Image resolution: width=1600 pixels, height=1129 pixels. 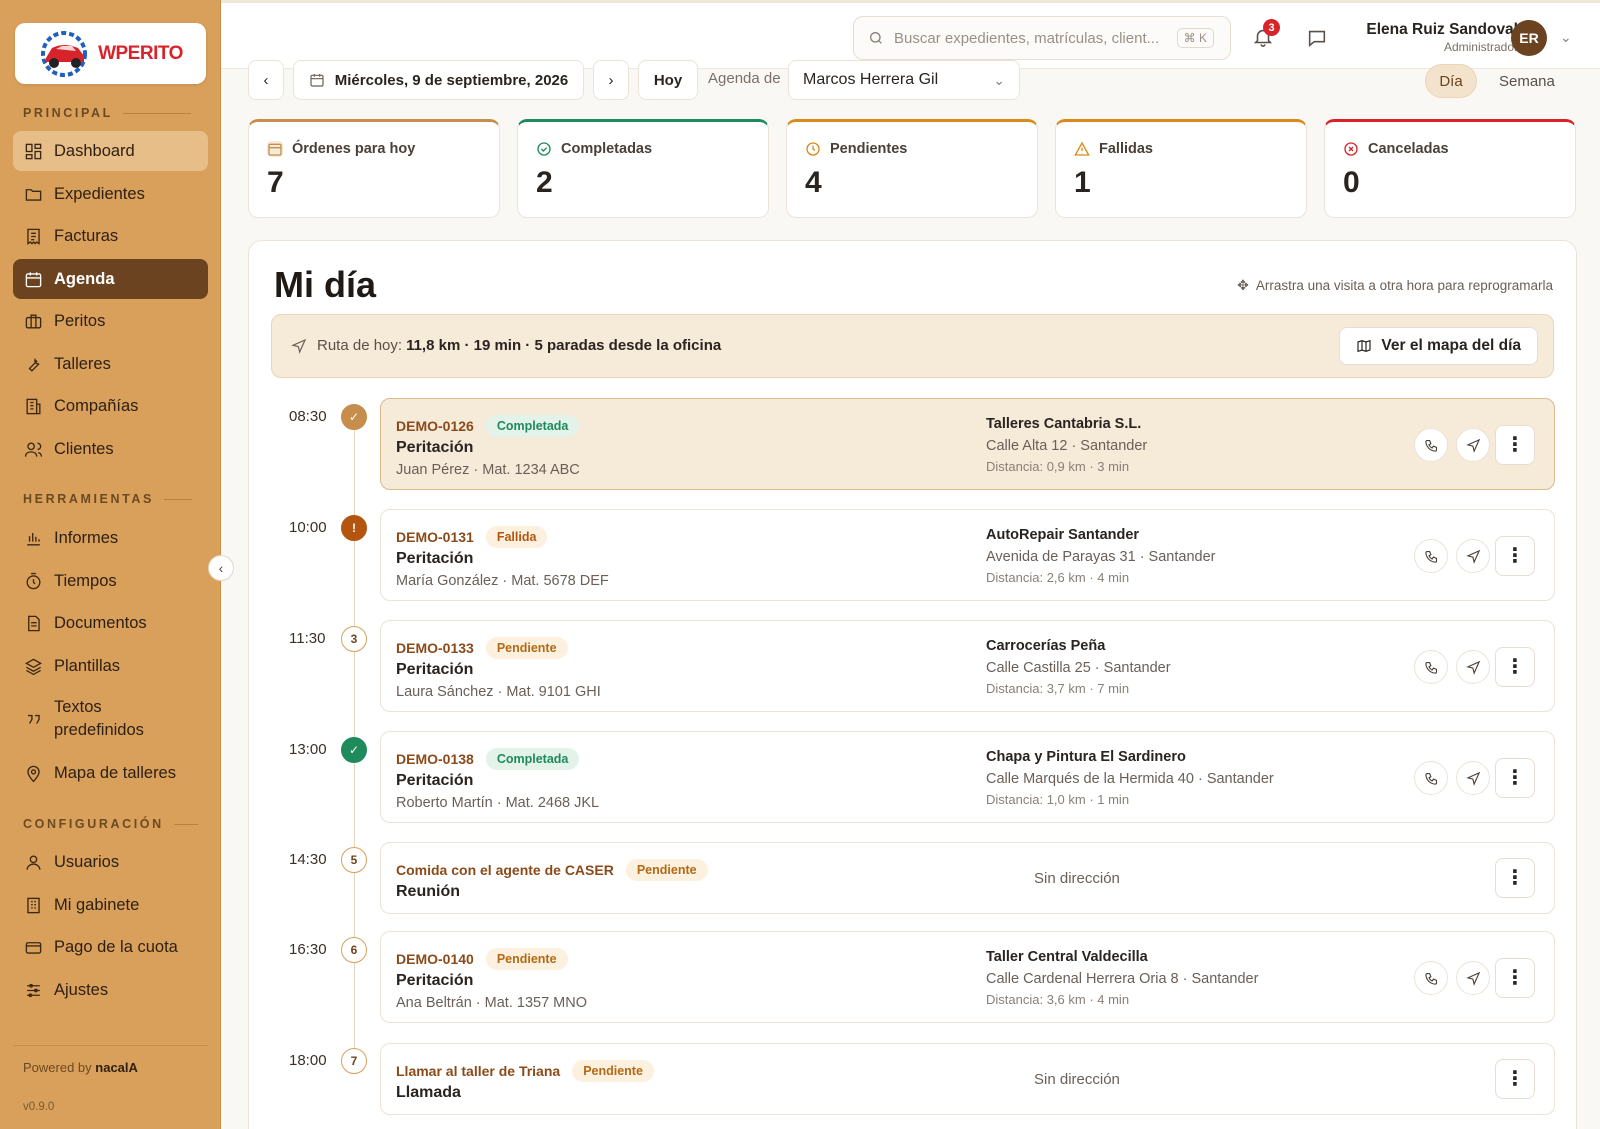 I want to click on visit-time: 11:30, so click(x=307, y=638).